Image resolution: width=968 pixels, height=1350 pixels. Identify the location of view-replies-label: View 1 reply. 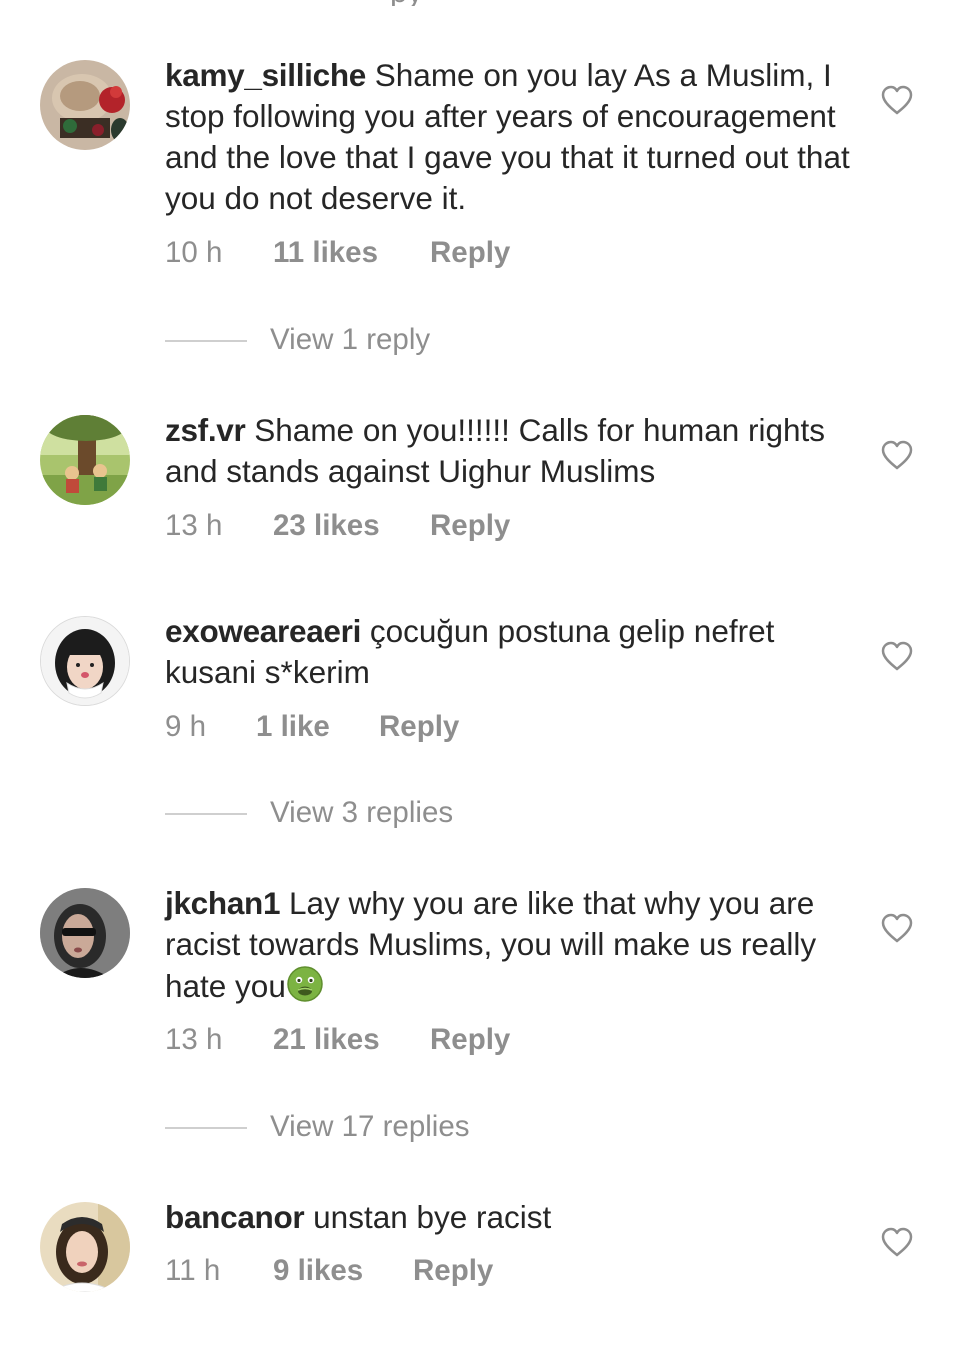
(350, 340).